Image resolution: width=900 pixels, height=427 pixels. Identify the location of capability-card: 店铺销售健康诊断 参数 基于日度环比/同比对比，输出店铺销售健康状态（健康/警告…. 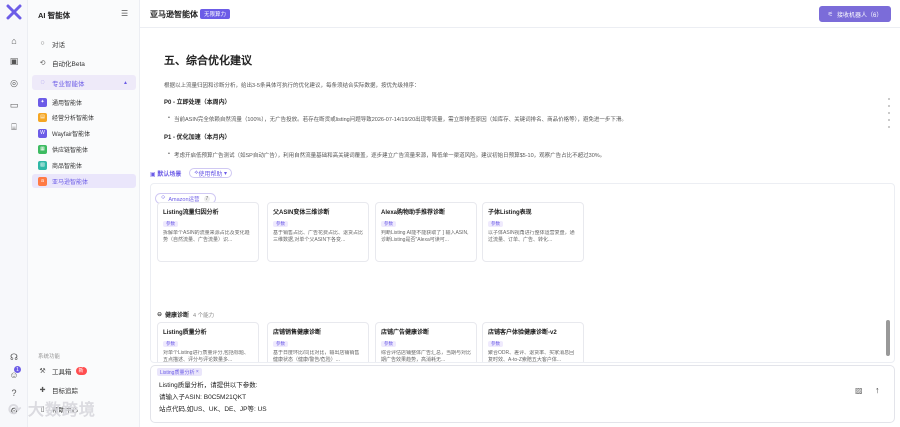
(318, 342).